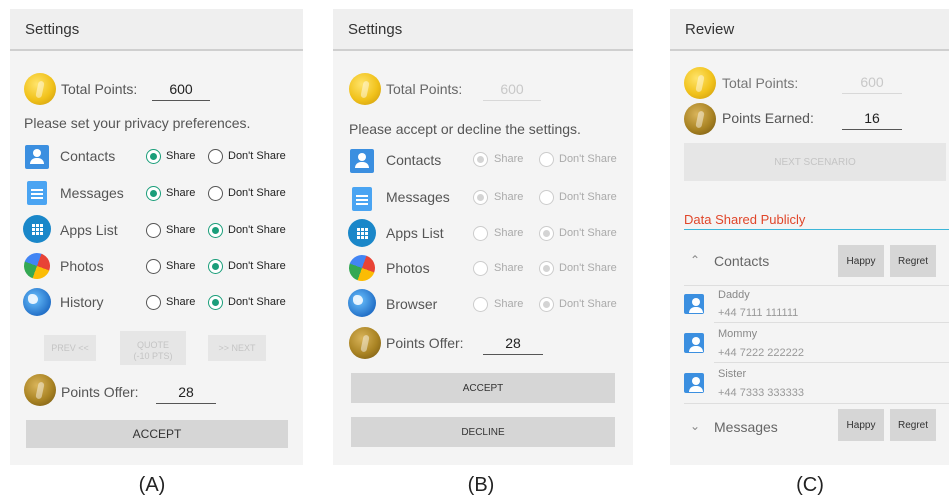 The height and width of the screenshot is (504, 949). I want to click on row-label: Photos, so click(82, 266).